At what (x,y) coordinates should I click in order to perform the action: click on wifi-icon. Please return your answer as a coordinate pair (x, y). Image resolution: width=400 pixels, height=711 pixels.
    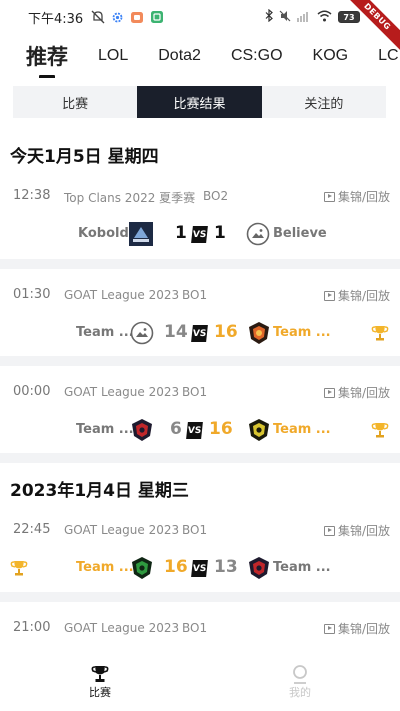
    Looking at the image, I should click on (324, 17).